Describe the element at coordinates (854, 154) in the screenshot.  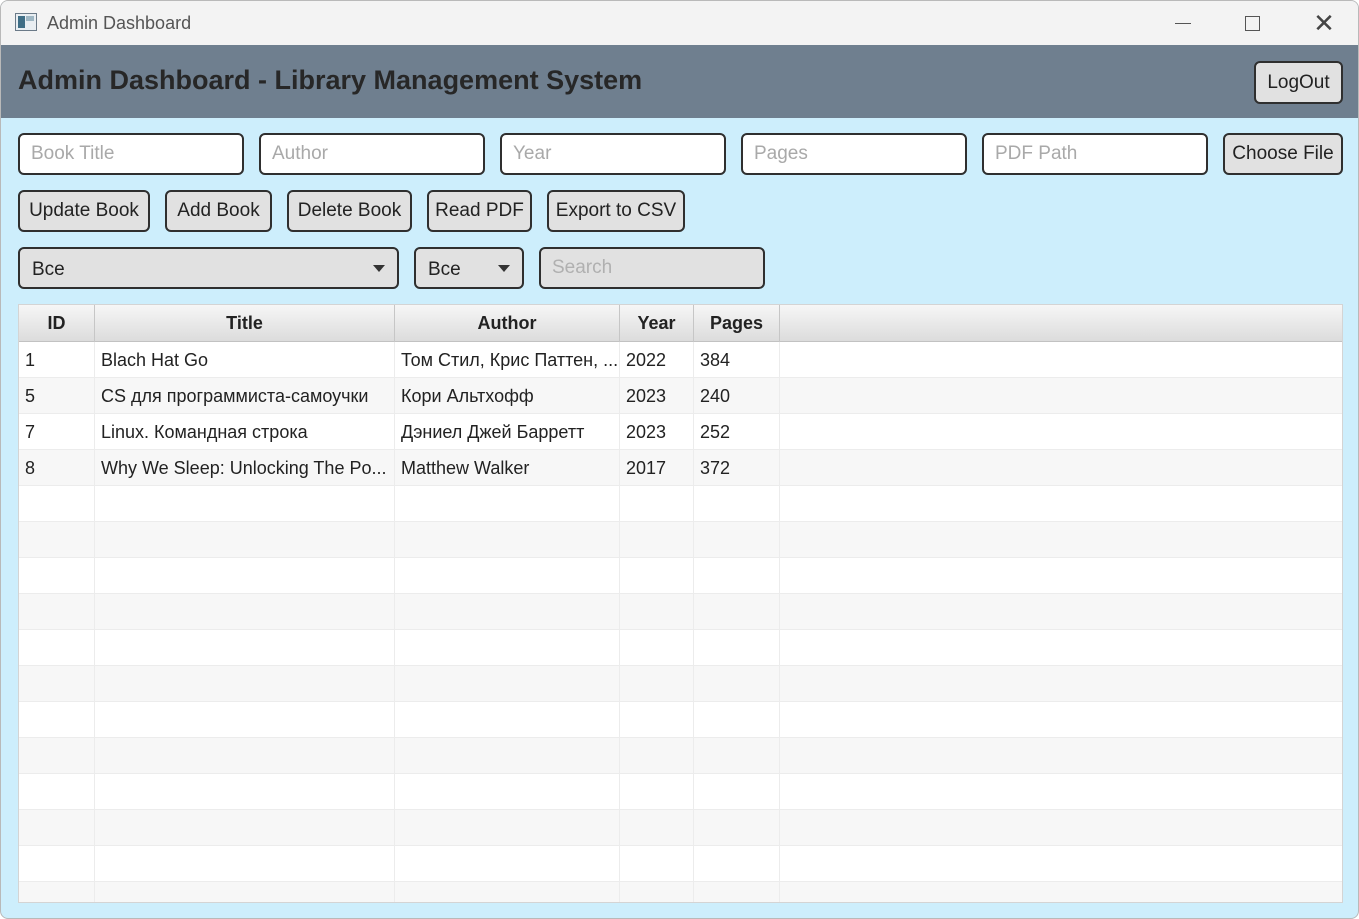
I see `pages-input` at that location.